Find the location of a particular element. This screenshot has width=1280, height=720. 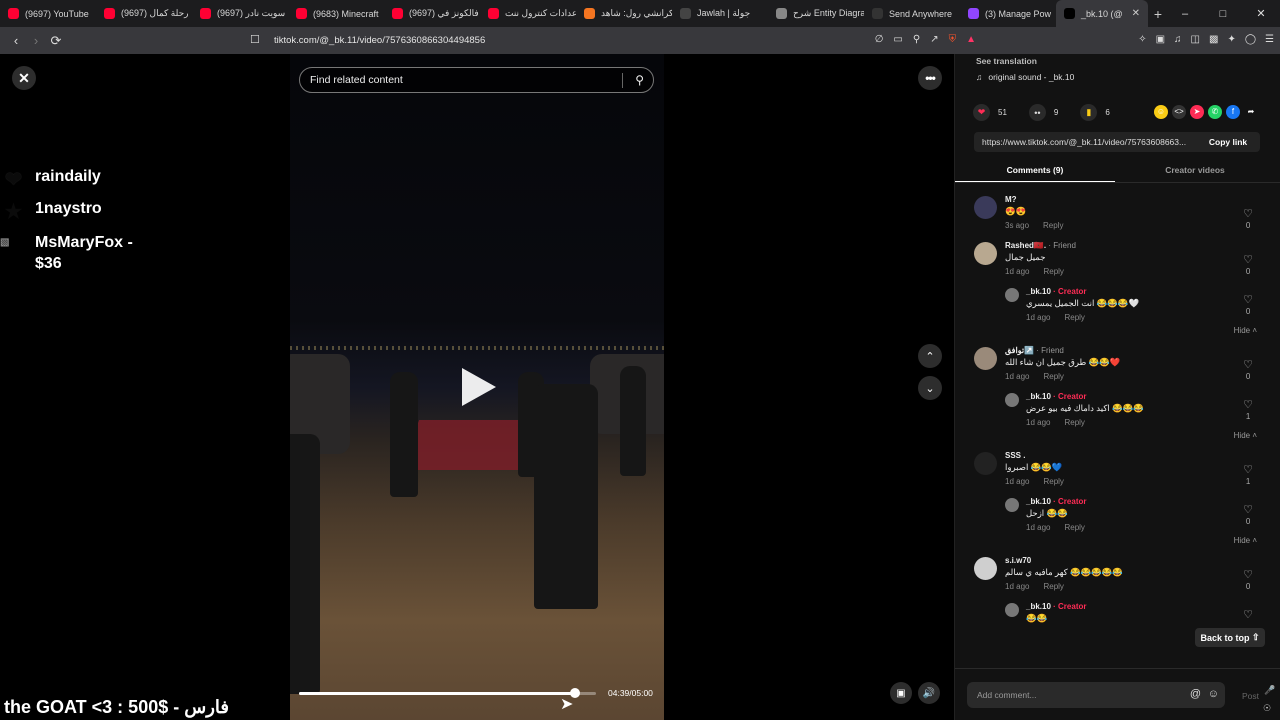

tab-comments: Comments (9) is located at coordinates (1035, 170).